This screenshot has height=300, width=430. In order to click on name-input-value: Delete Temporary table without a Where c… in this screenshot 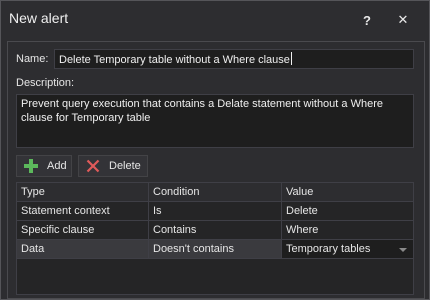, I will do `click(174, 60)`.